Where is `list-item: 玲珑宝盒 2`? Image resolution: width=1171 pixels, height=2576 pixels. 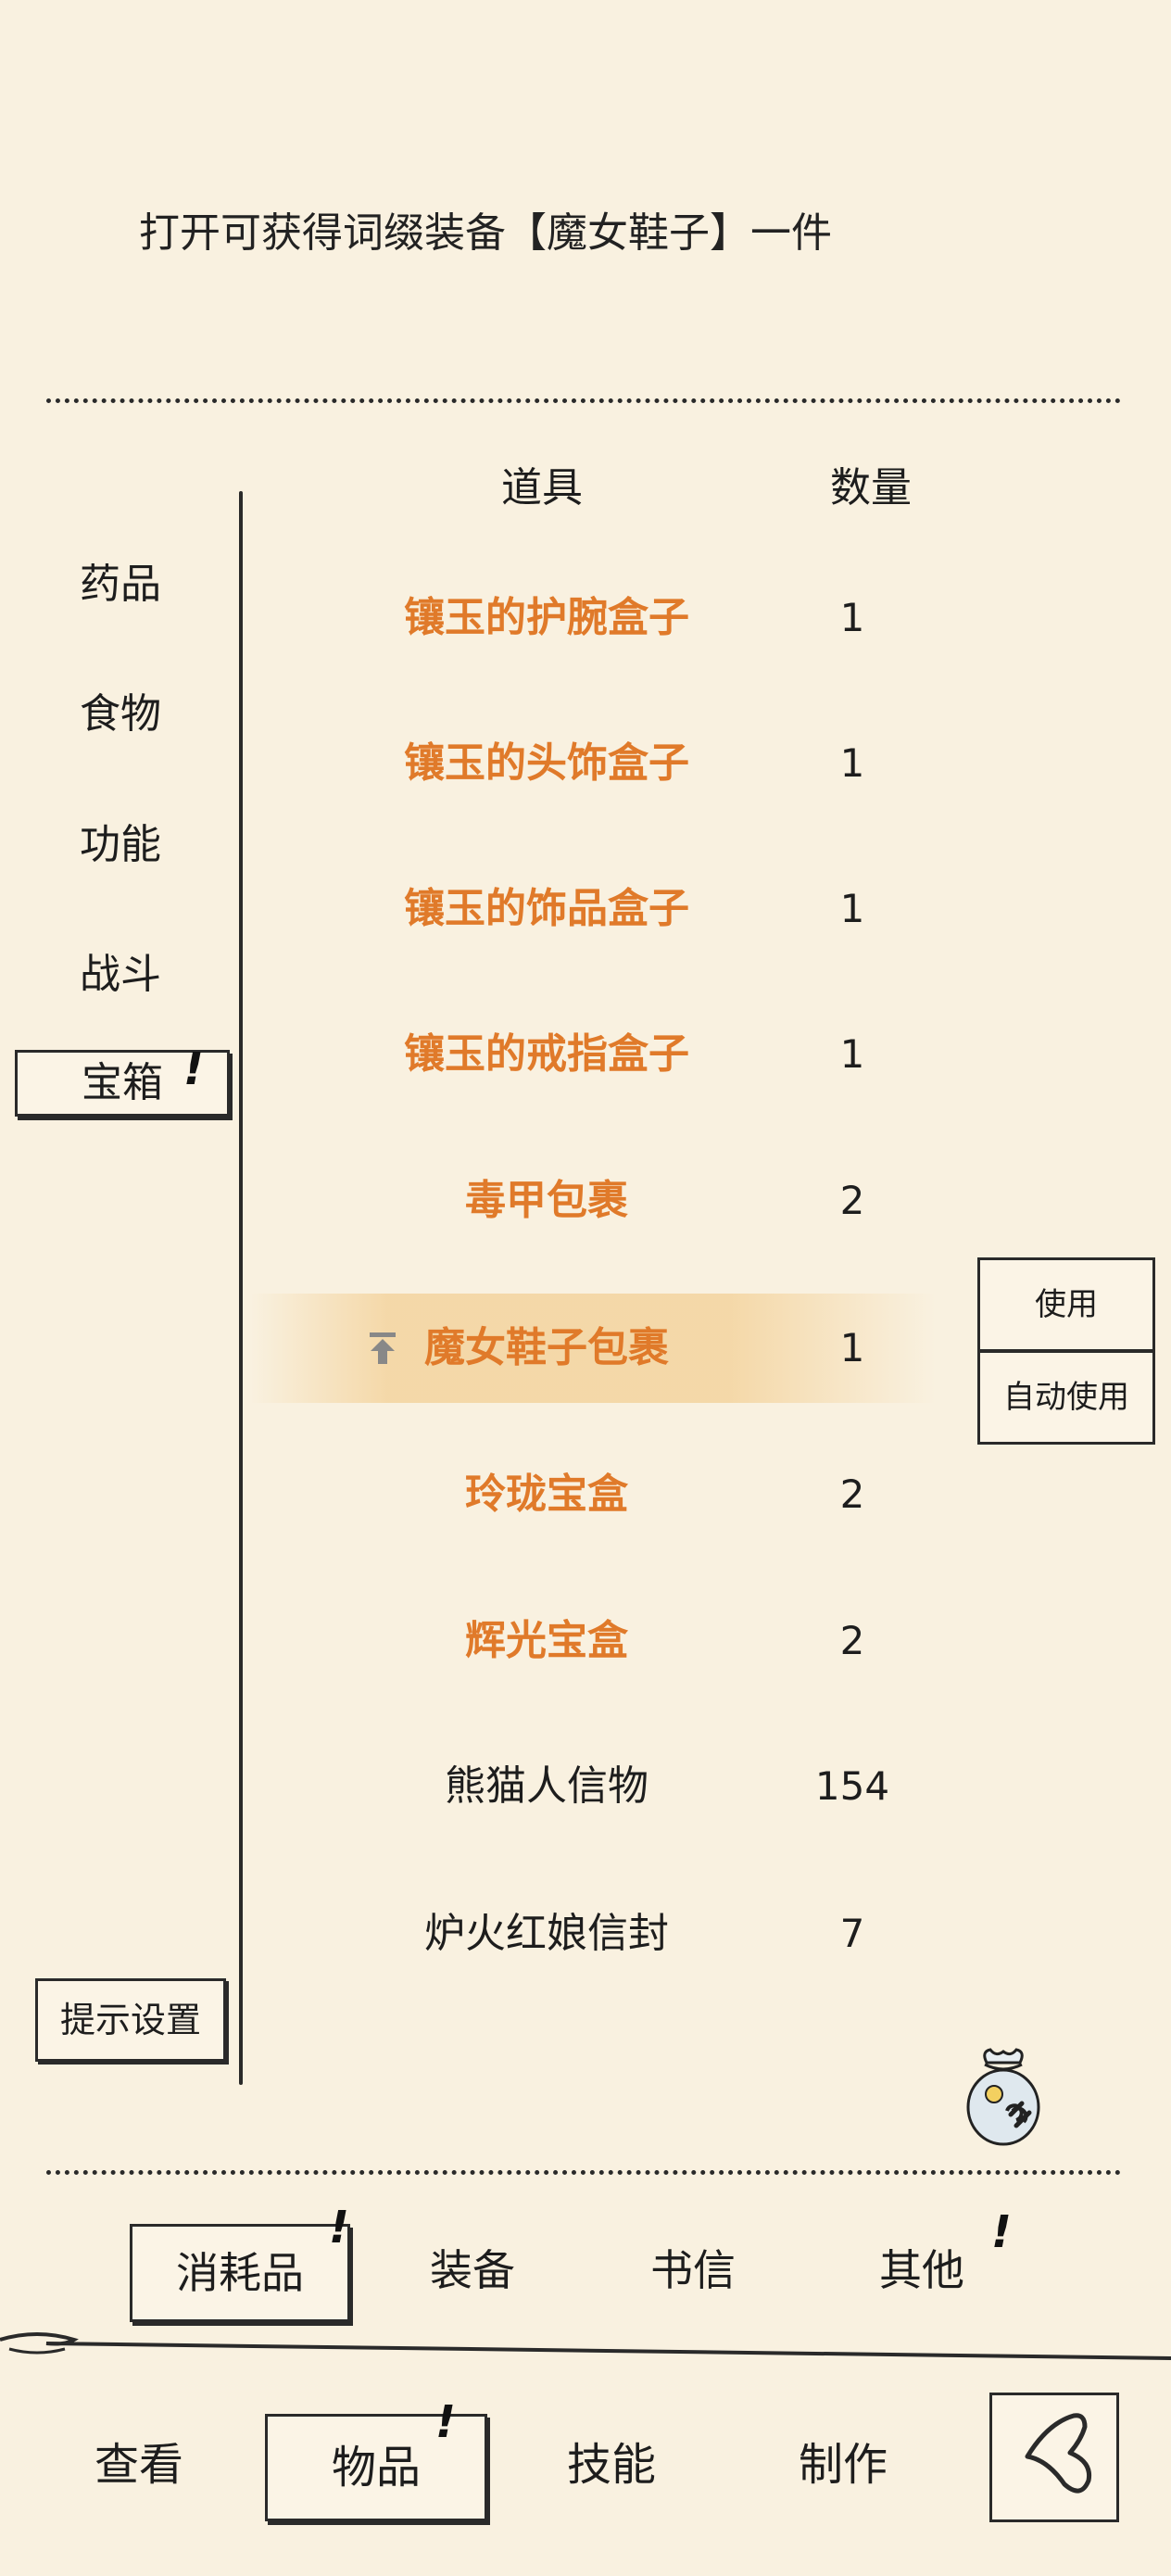 list-item: 玲珑宝盒 2 is located at coordinates (676, 1494).